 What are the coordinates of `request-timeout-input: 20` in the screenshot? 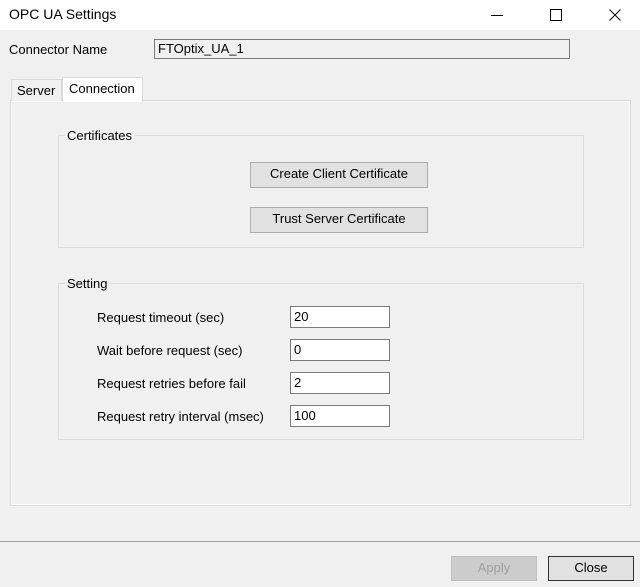 It's located at (340, 317).